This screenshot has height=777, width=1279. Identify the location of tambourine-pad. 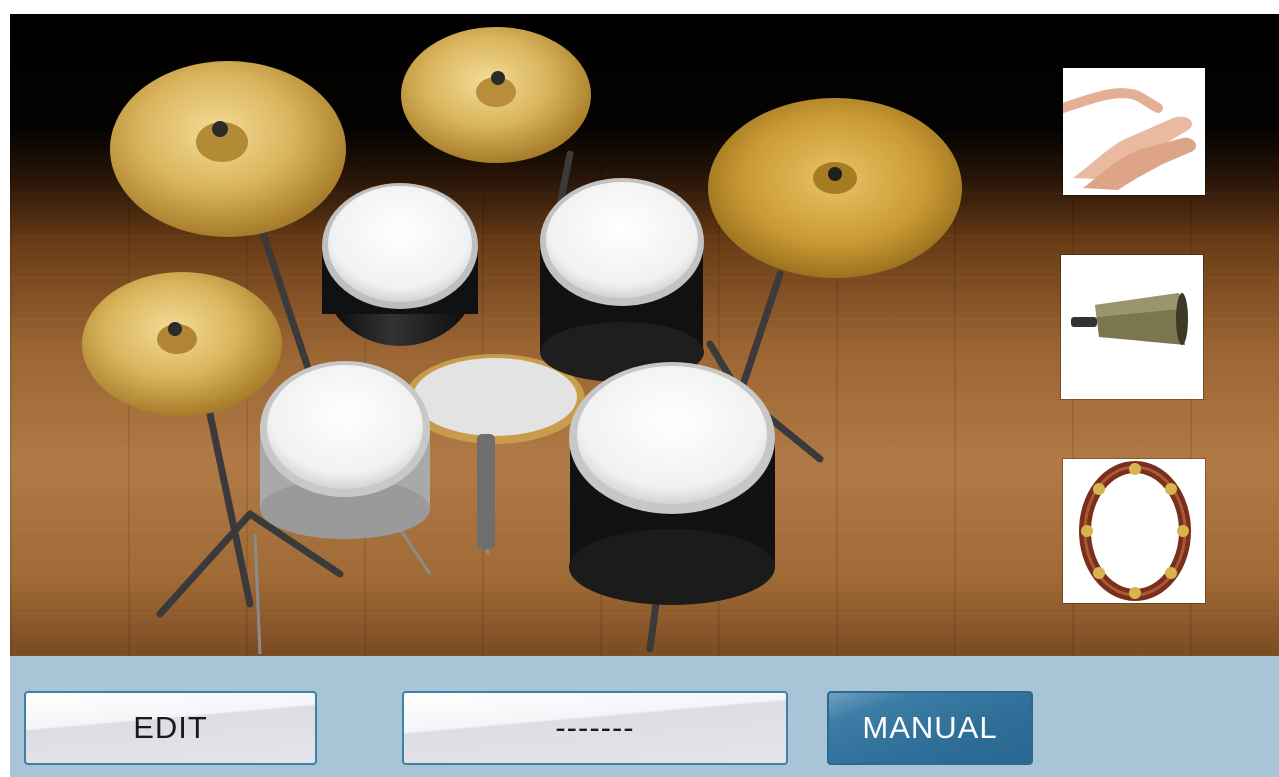
(1134, 531).